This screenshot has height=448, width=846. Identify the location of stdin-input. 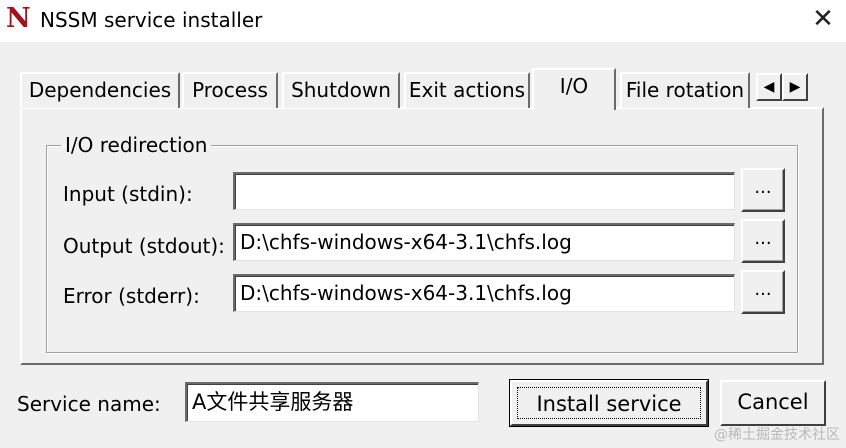
(484, 191).